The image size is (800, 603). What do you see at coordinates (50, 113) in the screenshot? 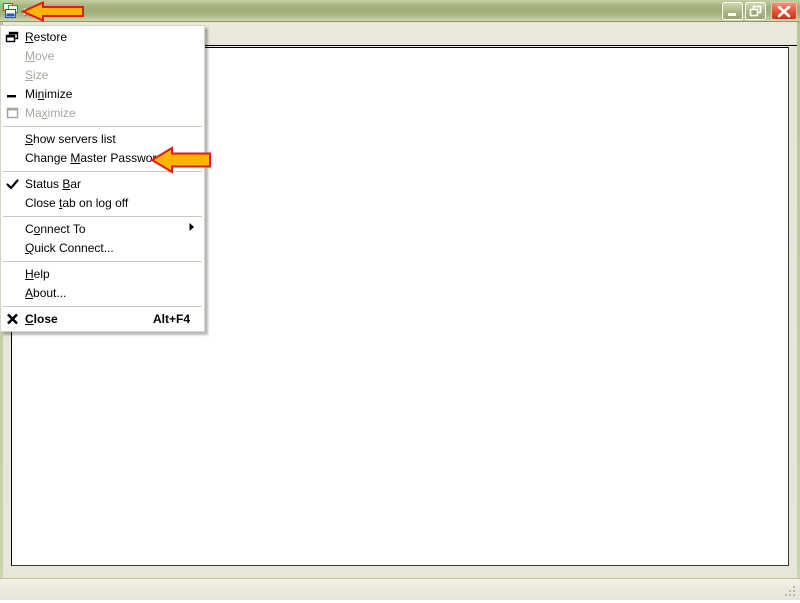
I see `menu-item-label: Maximize` at bounding box center [50, 113].